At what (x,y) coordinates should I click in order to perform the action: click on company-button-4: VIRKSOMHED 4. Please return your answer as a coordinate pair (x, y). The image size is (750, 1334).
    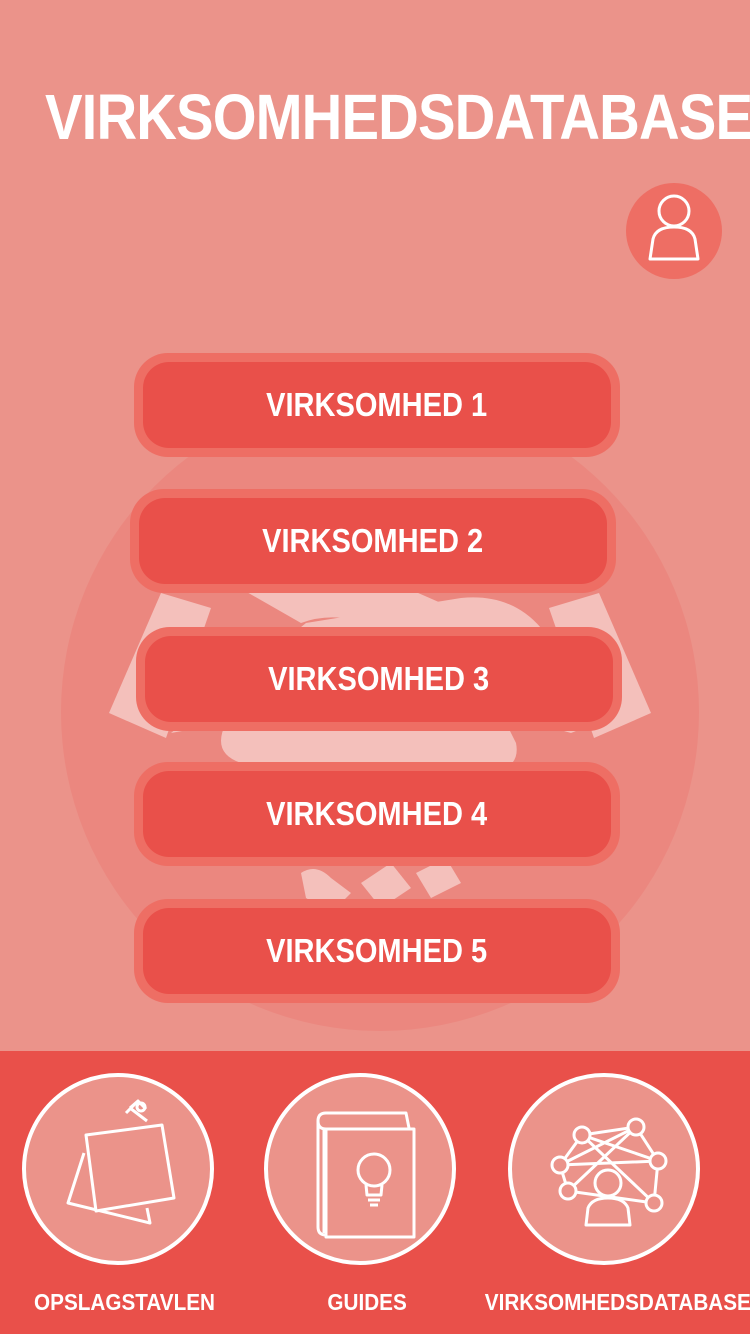
    Looking at the image, I should click on (377, 814).